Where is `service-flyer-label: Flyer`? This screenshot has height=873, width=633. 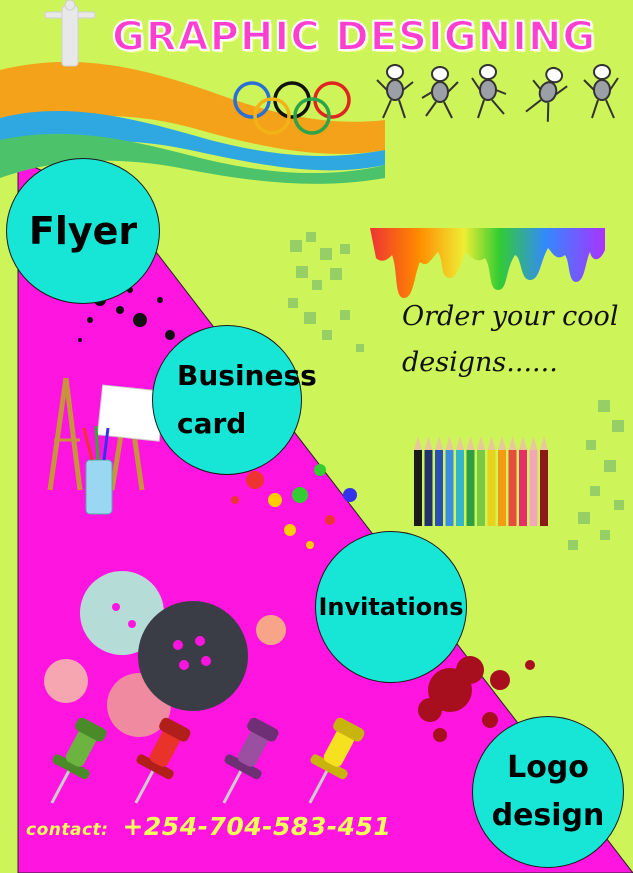
service-flyer-label: Flyer is located at coordinates (83, 231).